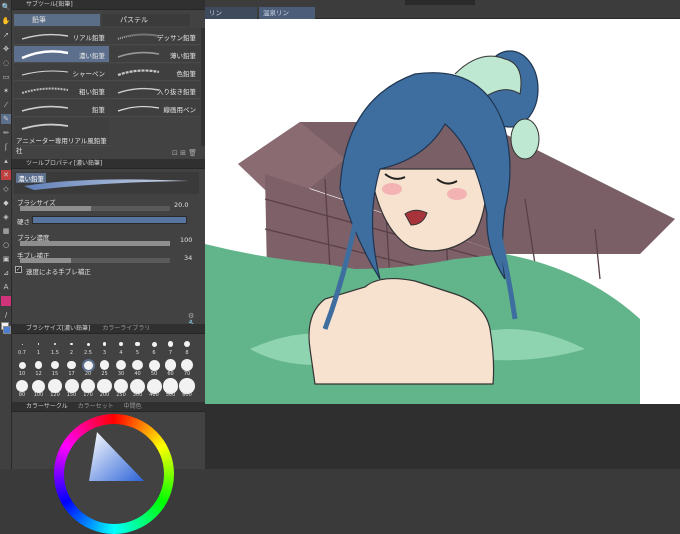 This screenshot has height=534, width=680. I want to click on colorcircle-header-label: カラーサークル, so click(47, 406).